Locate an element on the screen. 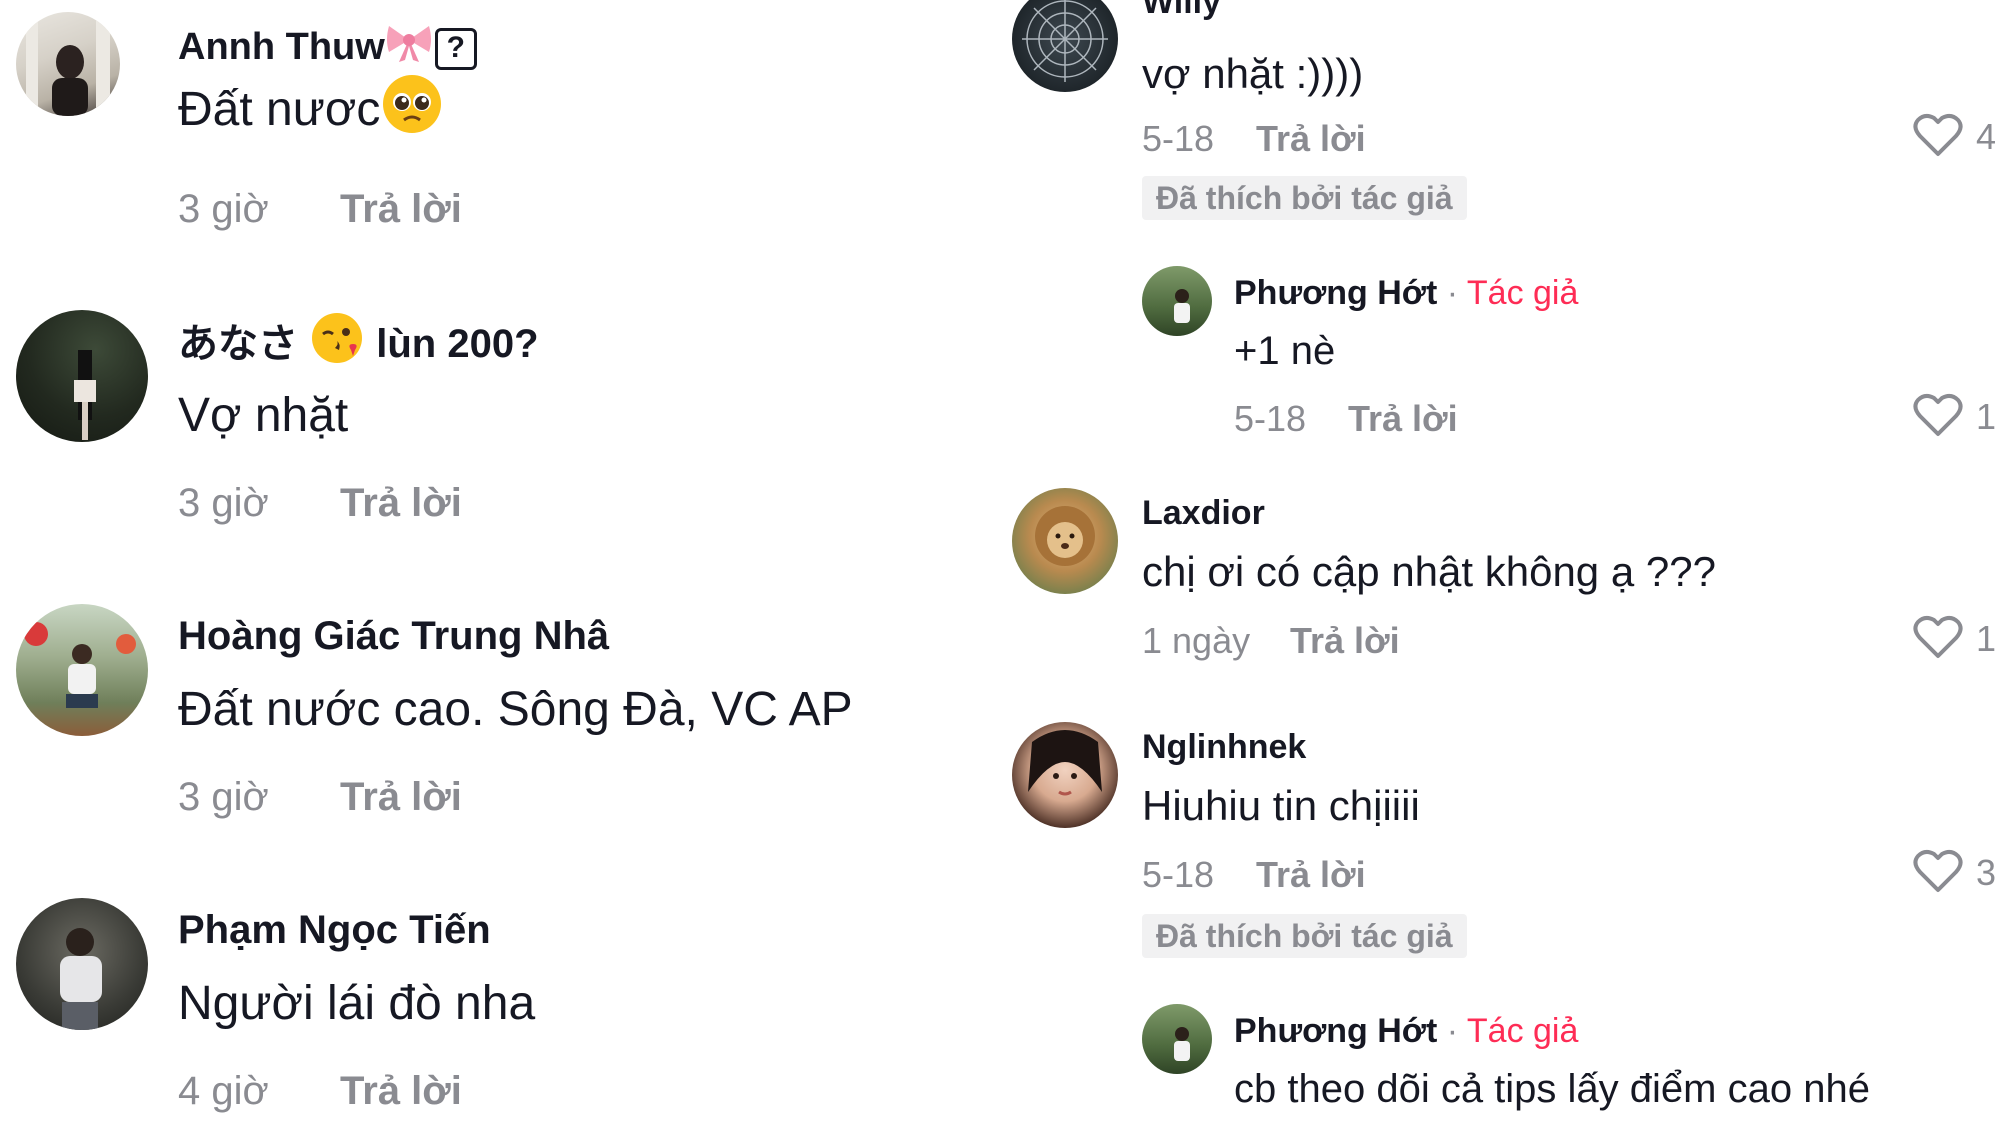 This screenshot has width=2000, height=1125. comment-text: vợ nhặt :)))) is located at coordinates (1253, 73).